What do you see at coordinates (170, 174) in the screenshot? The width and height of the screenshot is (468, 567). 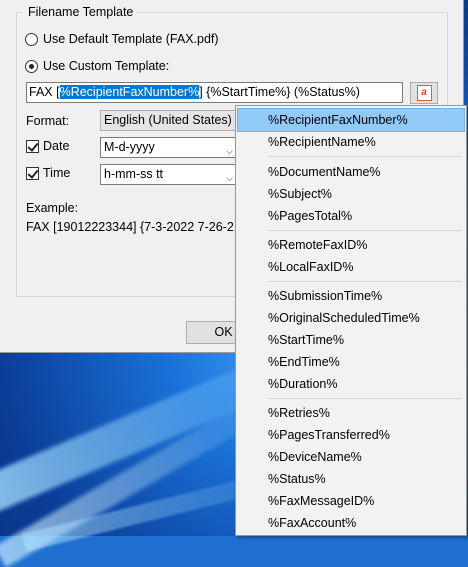 I see `time-format-select: h-mm-ss tt ⌵` at bounding box center [170, 174].